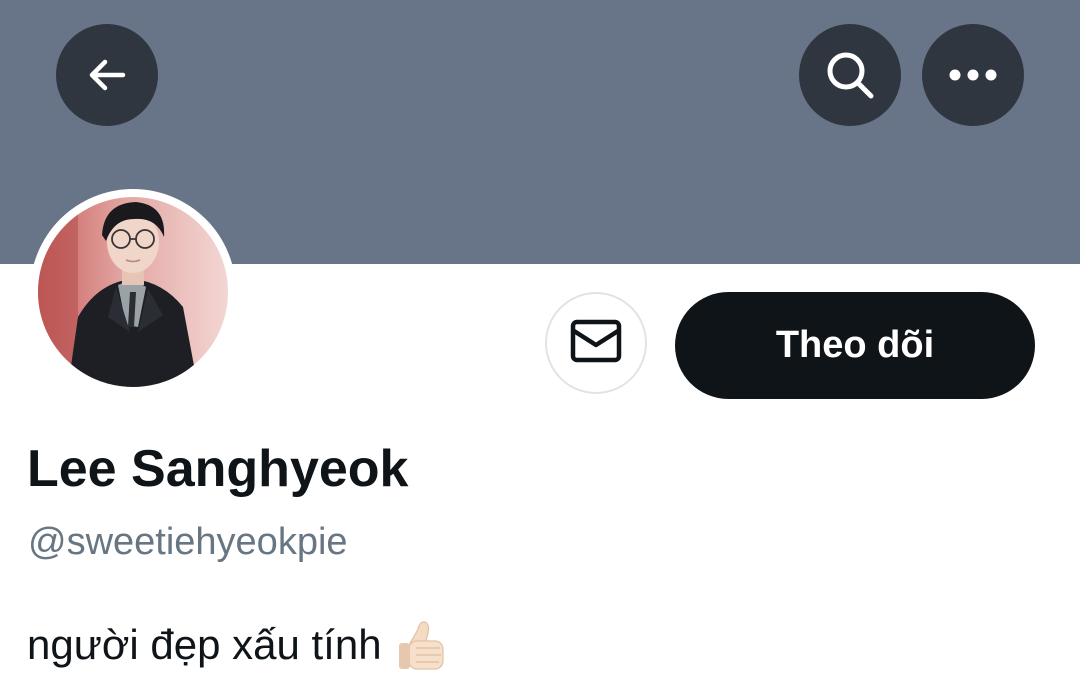 The width and height of the screenshot is (1080, 688). I want to click on follow-button: Theo dõi, so click(855, 345).